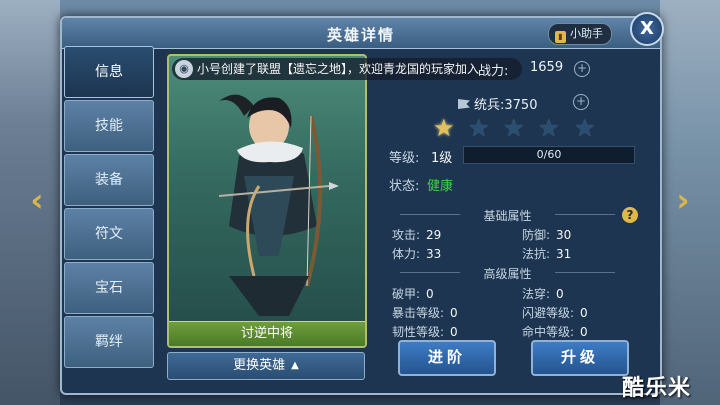 The image size is (720, 405). What do you see at coordinates (413, 294) in the screenshot?
I see `attr-armor-break: 破甲: 0` at bounding box center [413, 294].